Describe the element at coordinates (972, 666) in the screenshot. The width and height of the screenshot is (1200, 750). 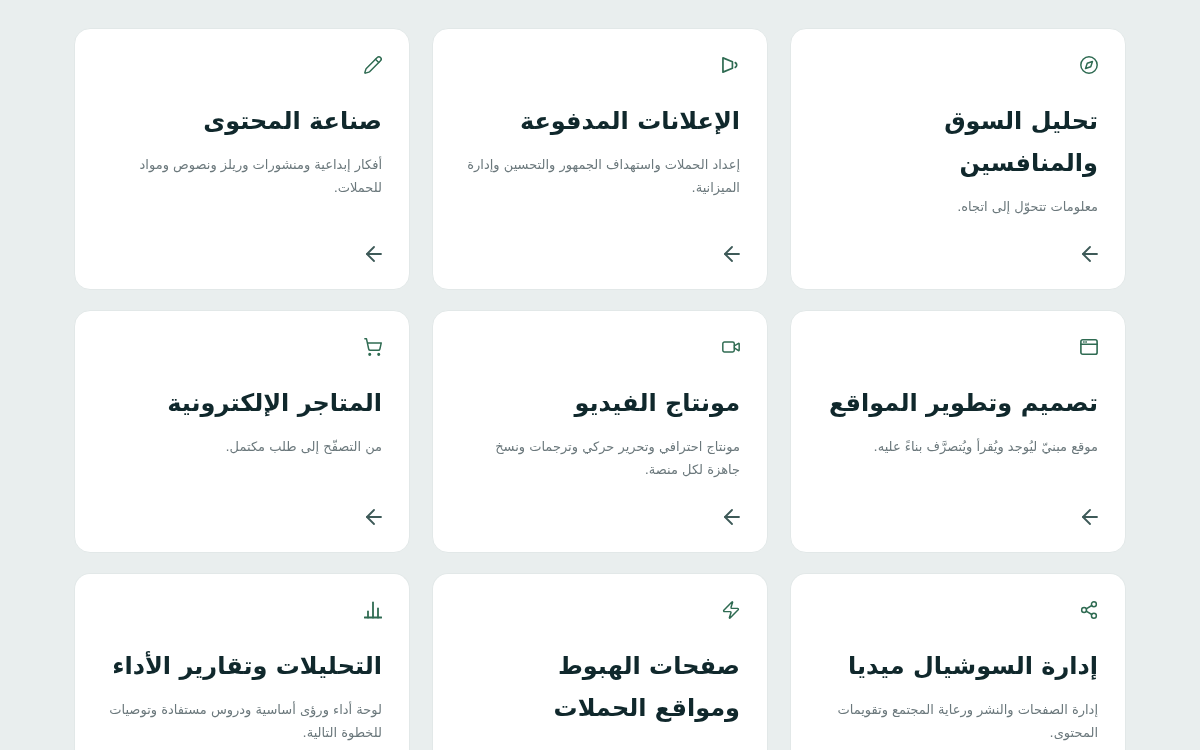
I see `card-title: إدارة السوشيال ميديا` at that location.